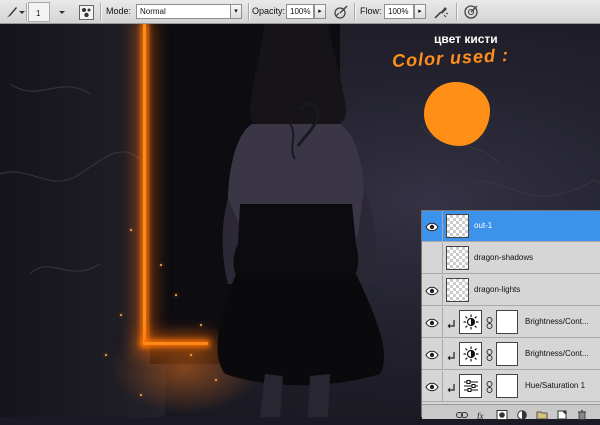 The width and height of the screenshot is (600, 425). What do you see at coordinates (320, 11) in the screenshot?
I see `opacity-slider-arrow-icon: ▸` at bounding box center [320, 11].